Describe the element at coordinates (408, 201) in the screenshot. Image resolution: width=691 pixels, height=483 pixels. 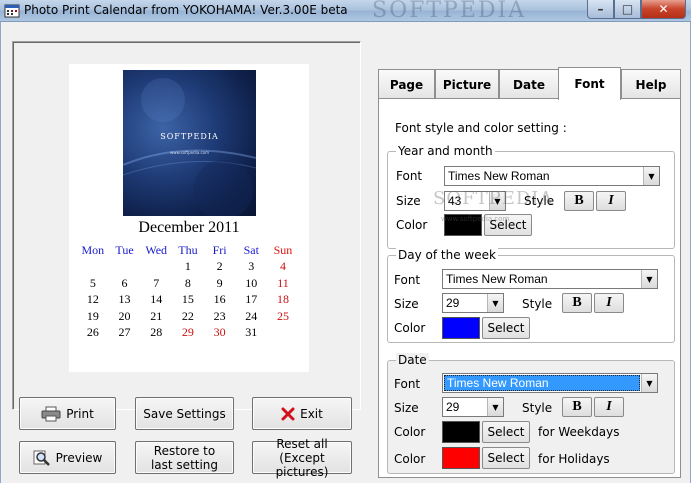
I see `year-month-size-label: Size` at that location.